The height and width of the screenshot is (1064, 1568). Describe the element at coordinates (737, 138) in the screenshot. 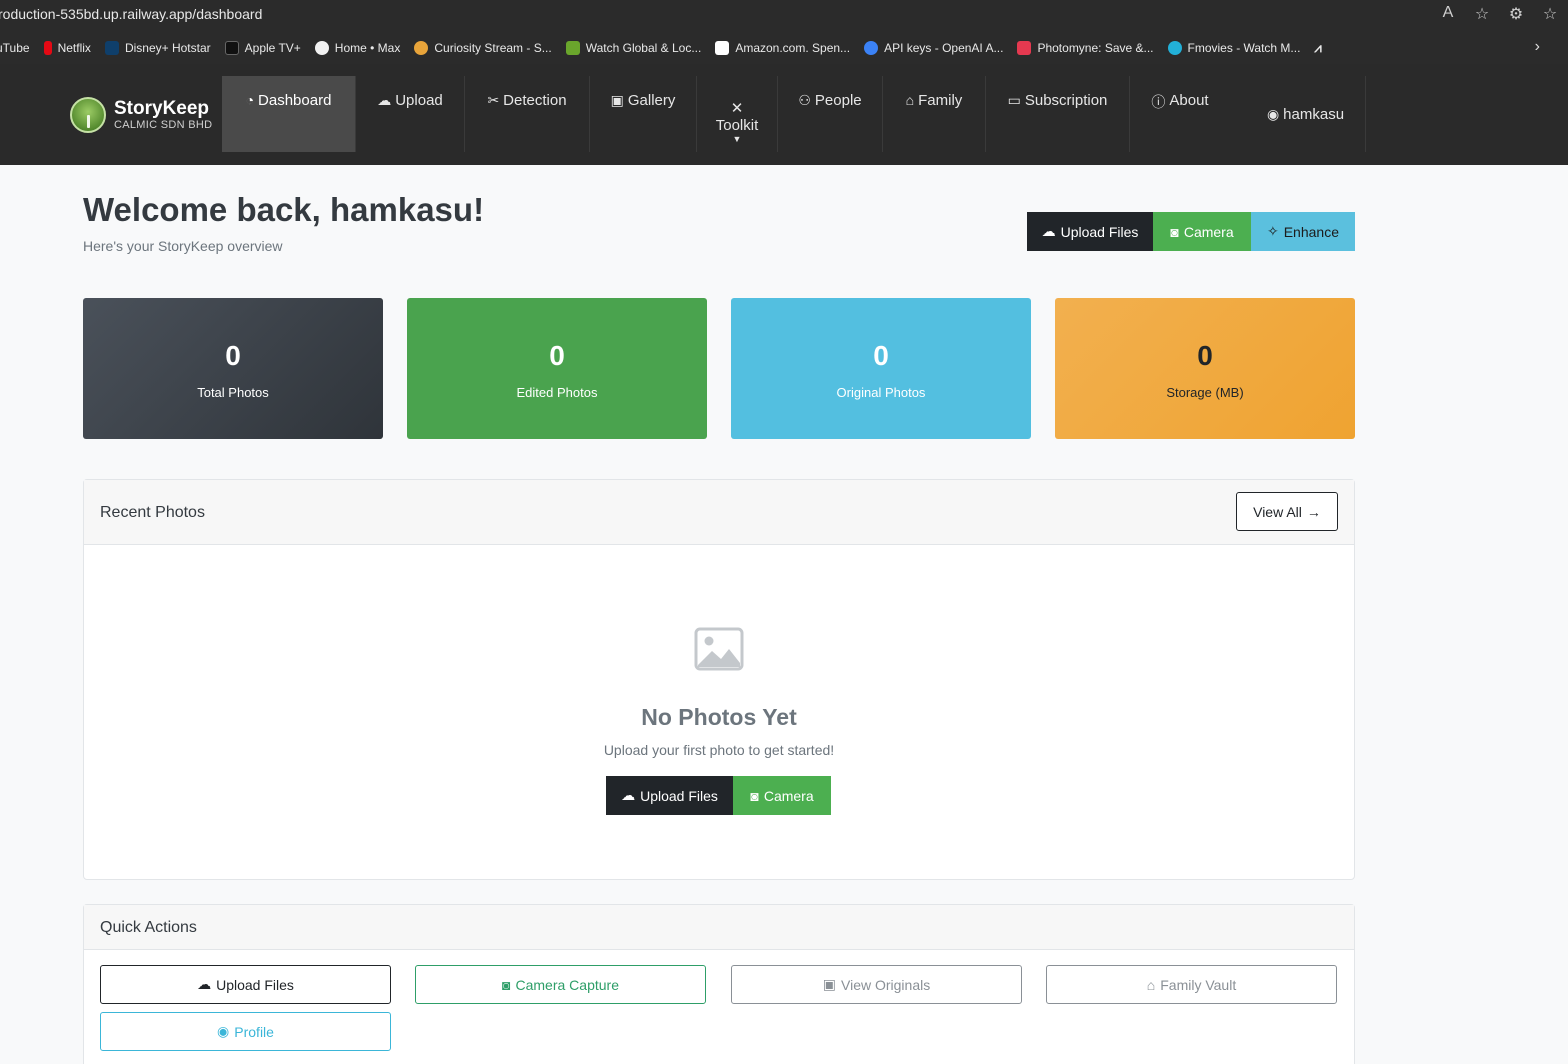

I see `caret-down-icon: ▼` at that location.